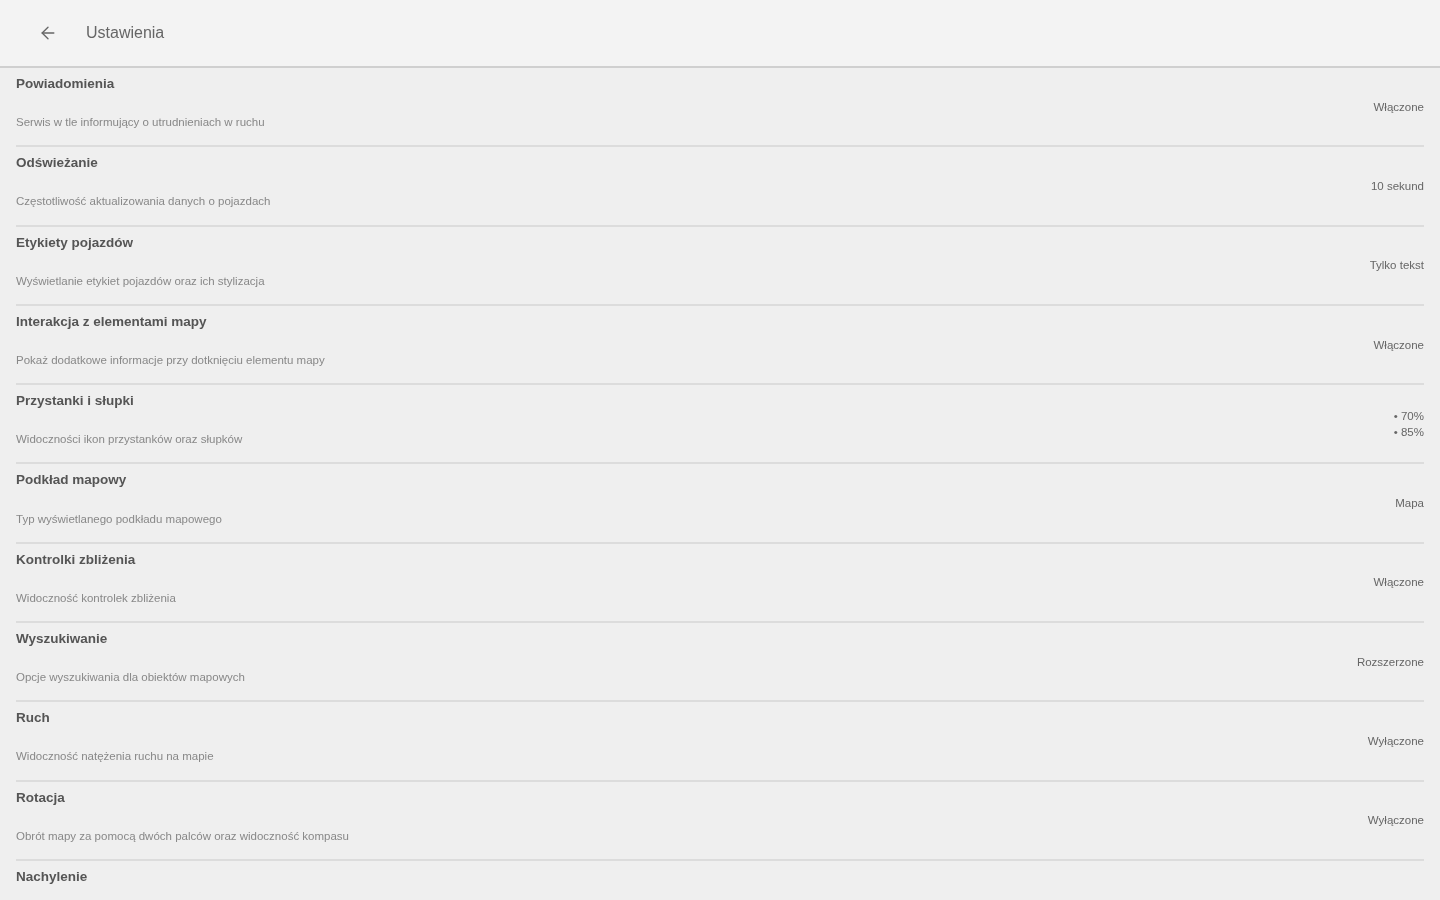  What do you see at coordinates (720, 504) in the screenshot?
I see `settings-row: Podkład mapowy Typ wyświetlanego podkładu mapowego Mapa` at bounding box center [720, 504].